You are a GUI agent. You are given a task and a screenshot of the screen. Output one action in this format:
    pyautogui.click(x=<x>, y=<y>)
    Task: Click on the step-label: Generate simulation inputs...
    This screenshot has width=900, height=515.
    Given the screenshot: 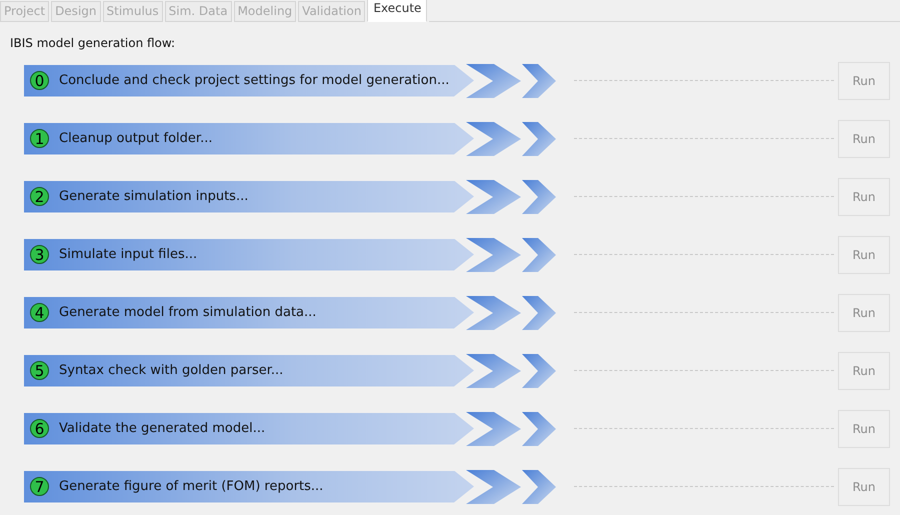 What is the action you would take?
    pyautogui.click(x=153, y=196)
    